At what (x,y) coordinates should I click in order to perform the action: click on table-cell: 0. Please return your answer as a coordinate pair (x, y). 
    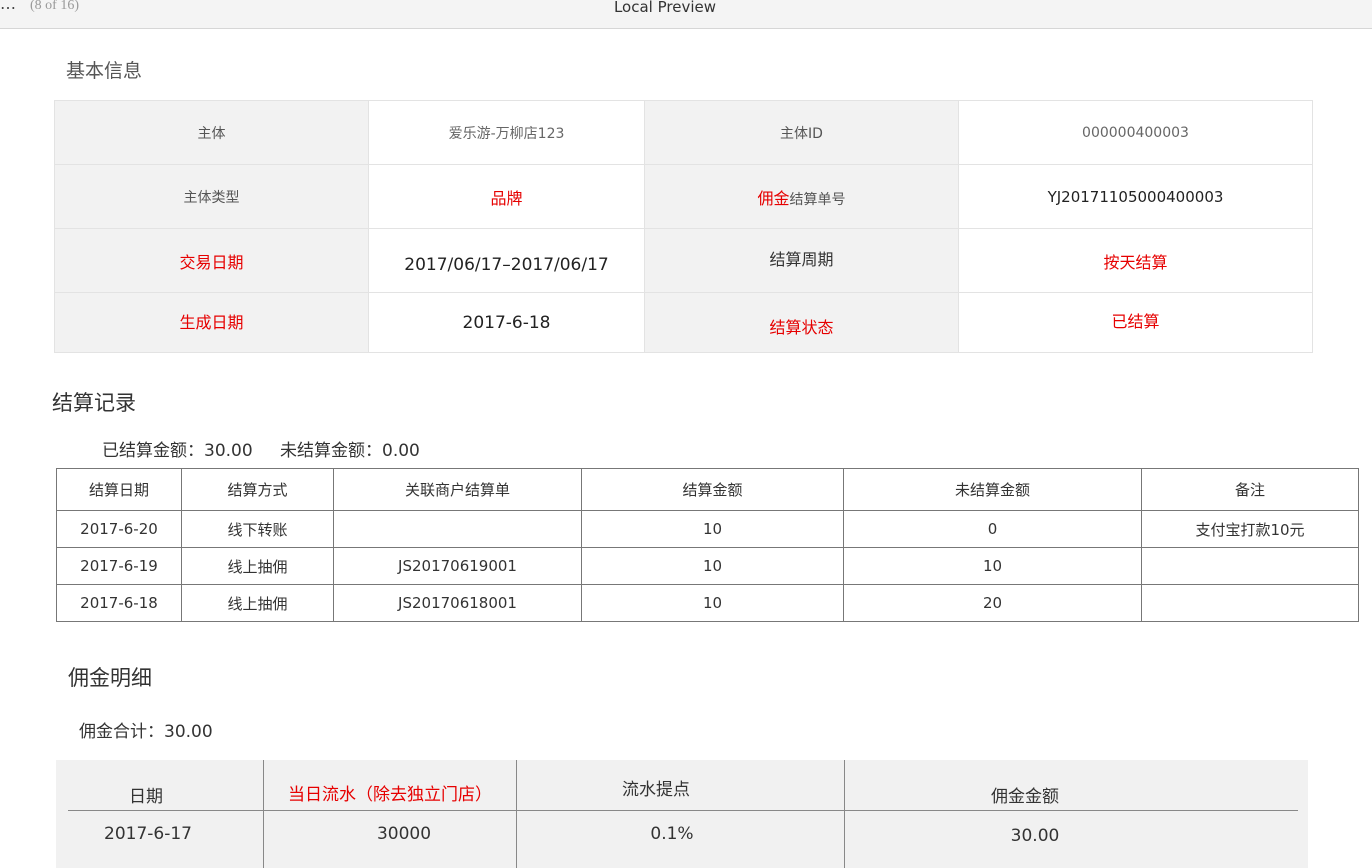
    Looking at the image, I should click on (992, 529).